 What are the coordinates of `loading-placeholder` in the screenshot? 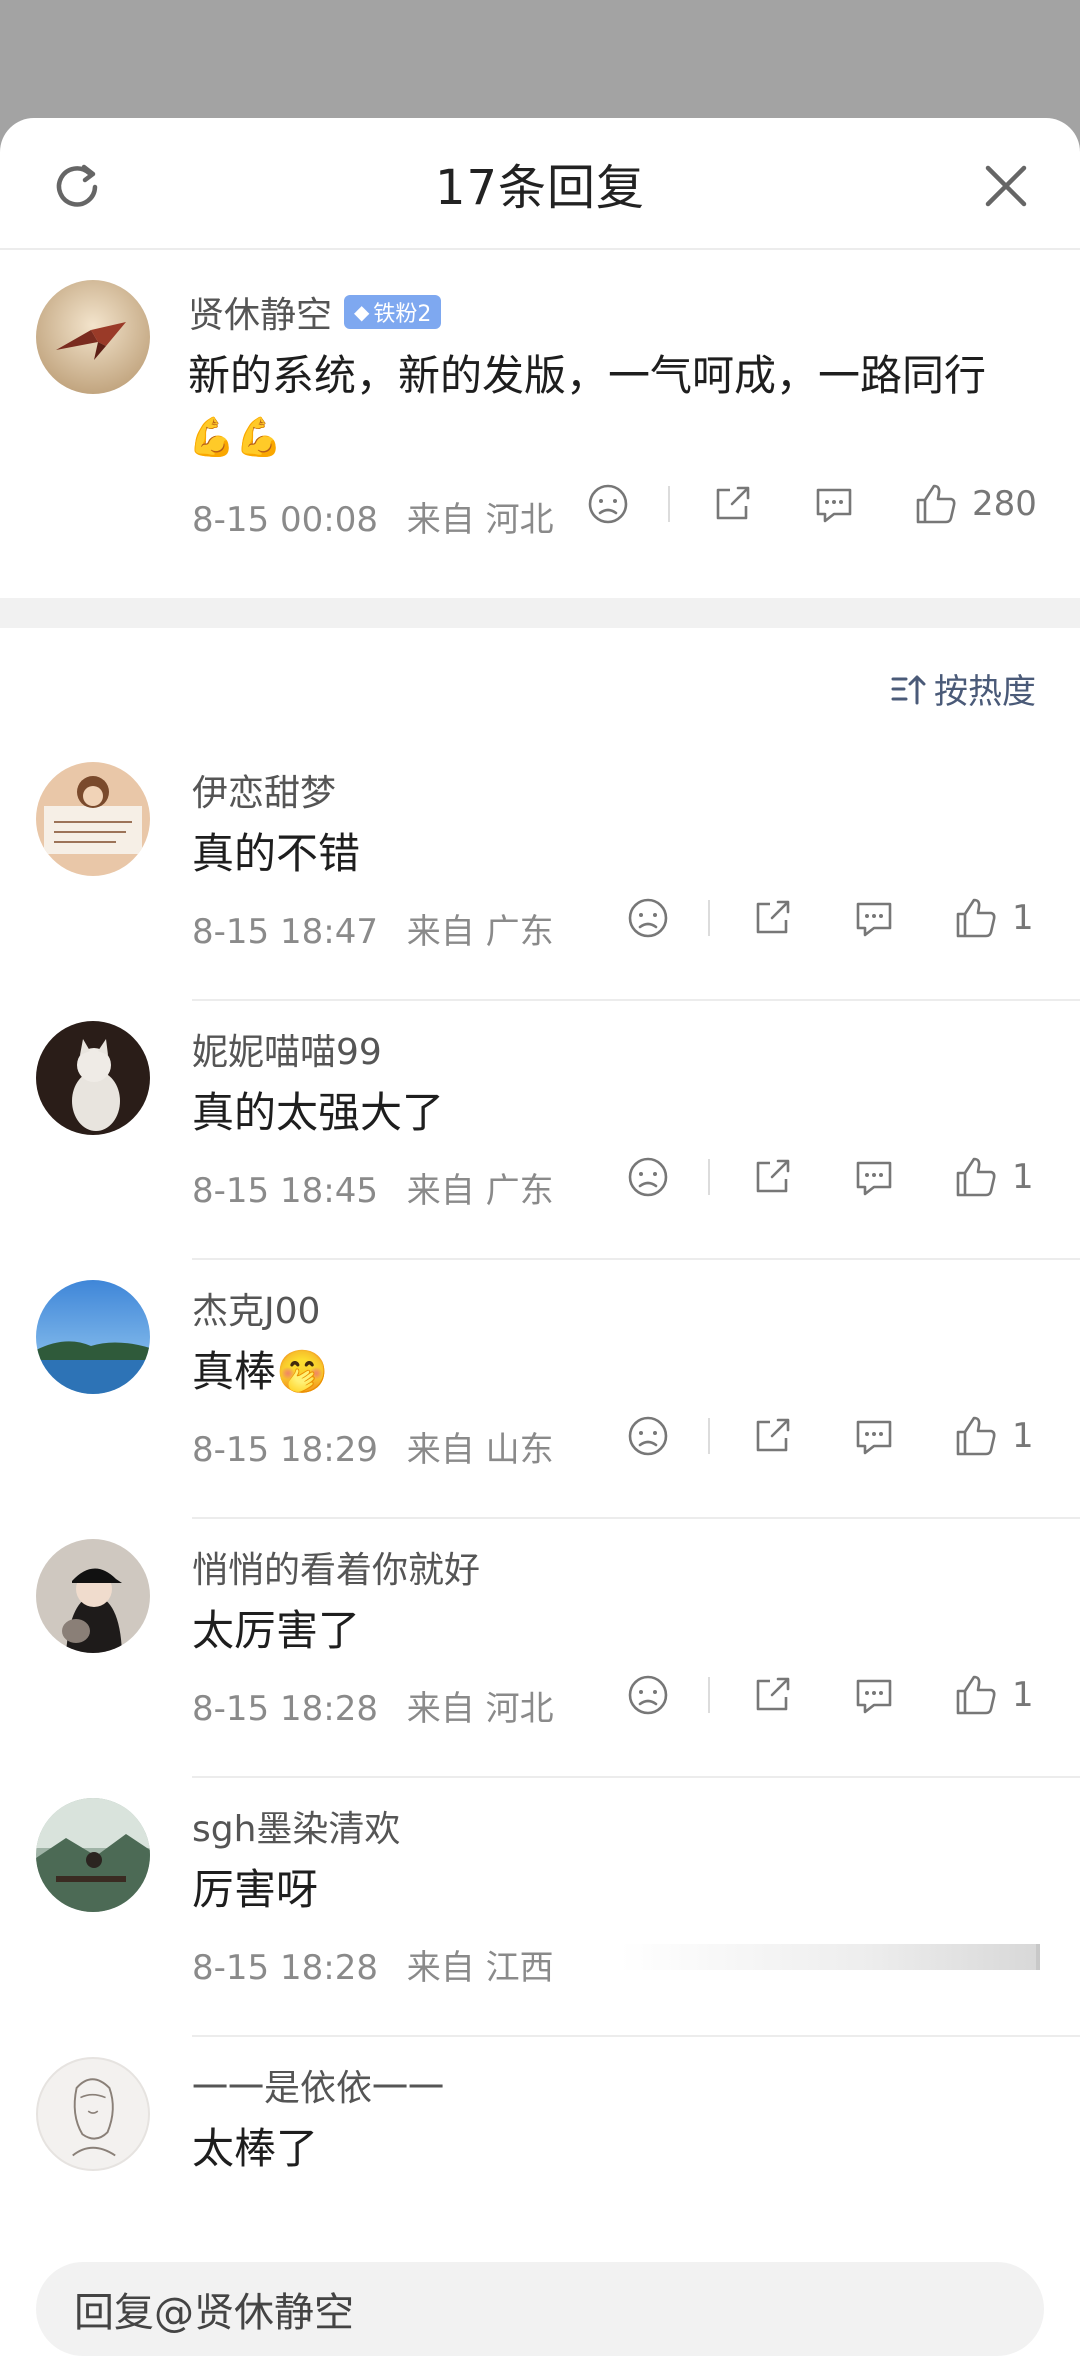 It's located at (830, 1957).